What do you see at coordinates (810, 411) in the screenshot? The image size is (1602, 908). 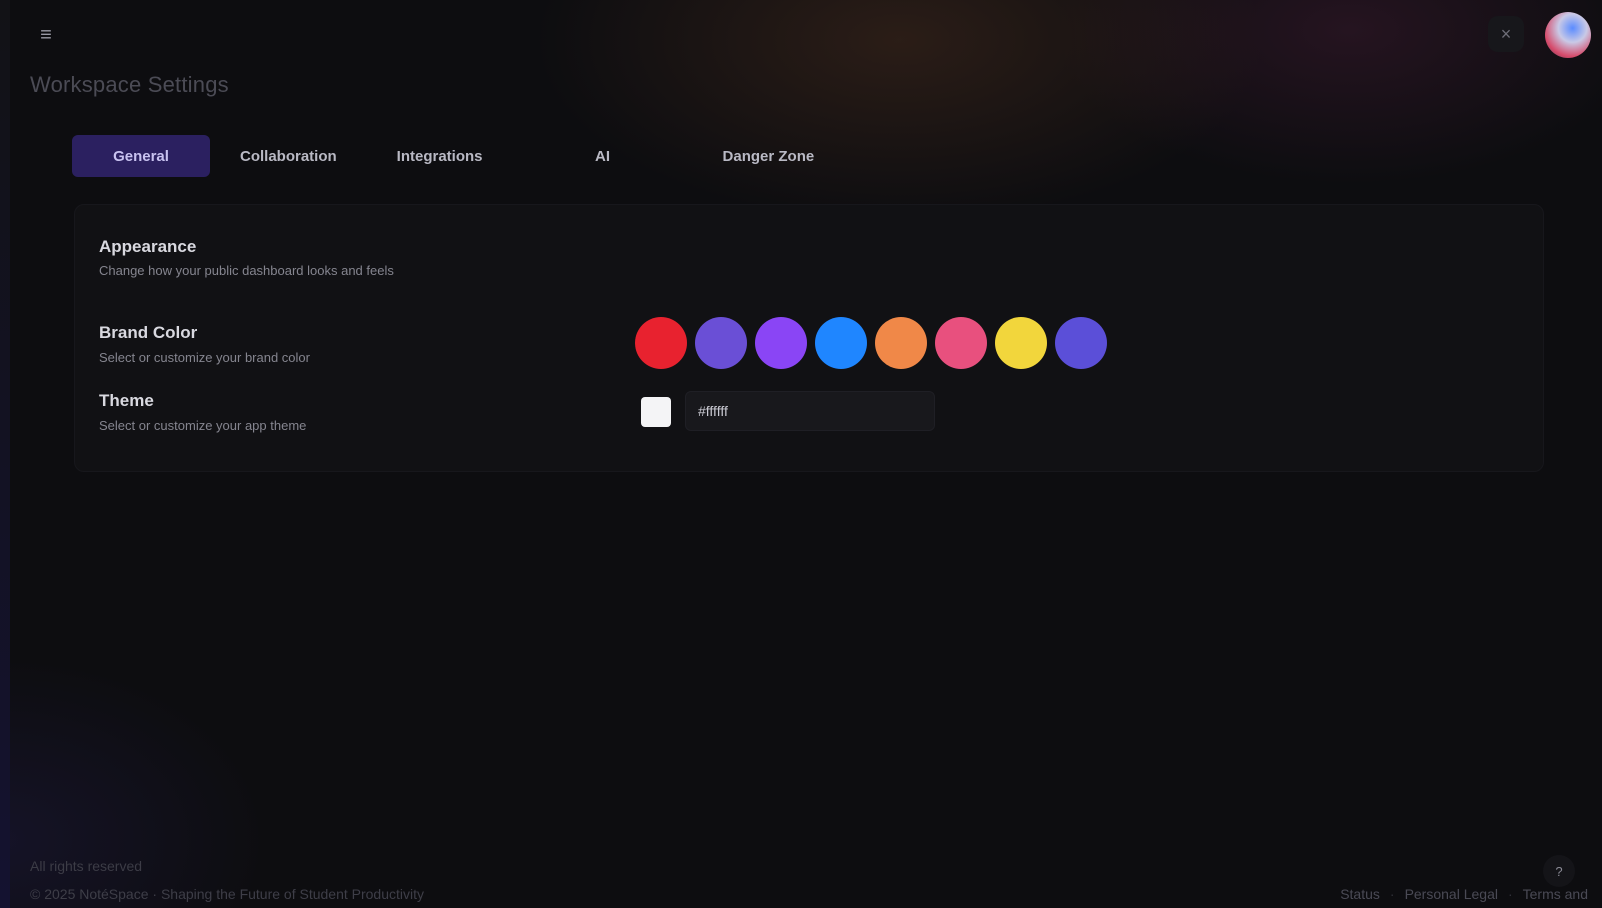 I see `theme-color-input` at bounding box center [810, 411].